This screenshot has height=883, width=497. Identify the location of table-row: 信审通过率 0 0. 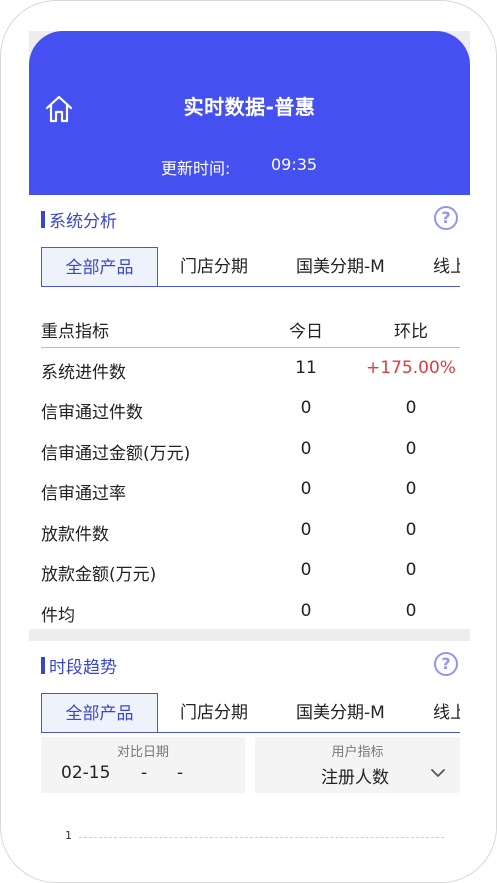
(250, 489).